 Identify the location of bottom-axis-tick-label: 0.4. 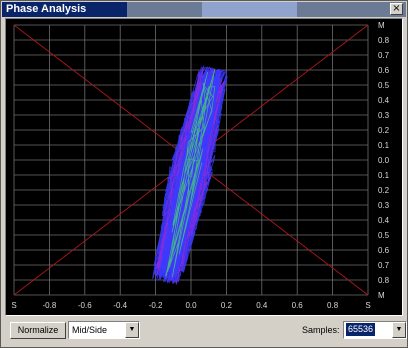
(262, 305).